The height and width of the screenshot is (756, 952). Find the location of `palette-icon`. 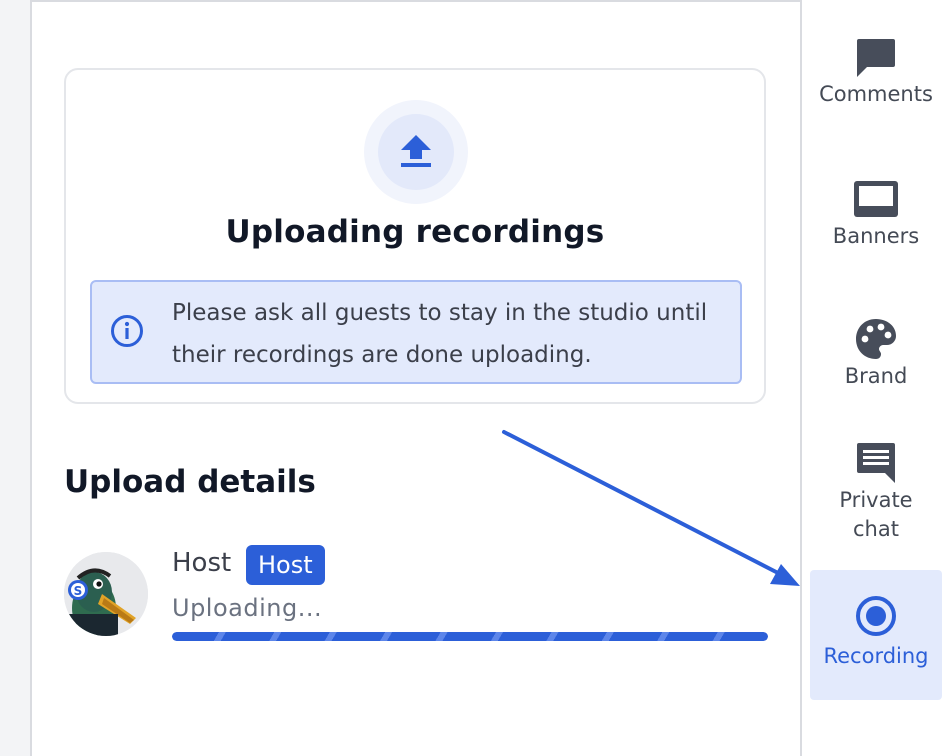

palette-icon is located at coordinates (876, 339).